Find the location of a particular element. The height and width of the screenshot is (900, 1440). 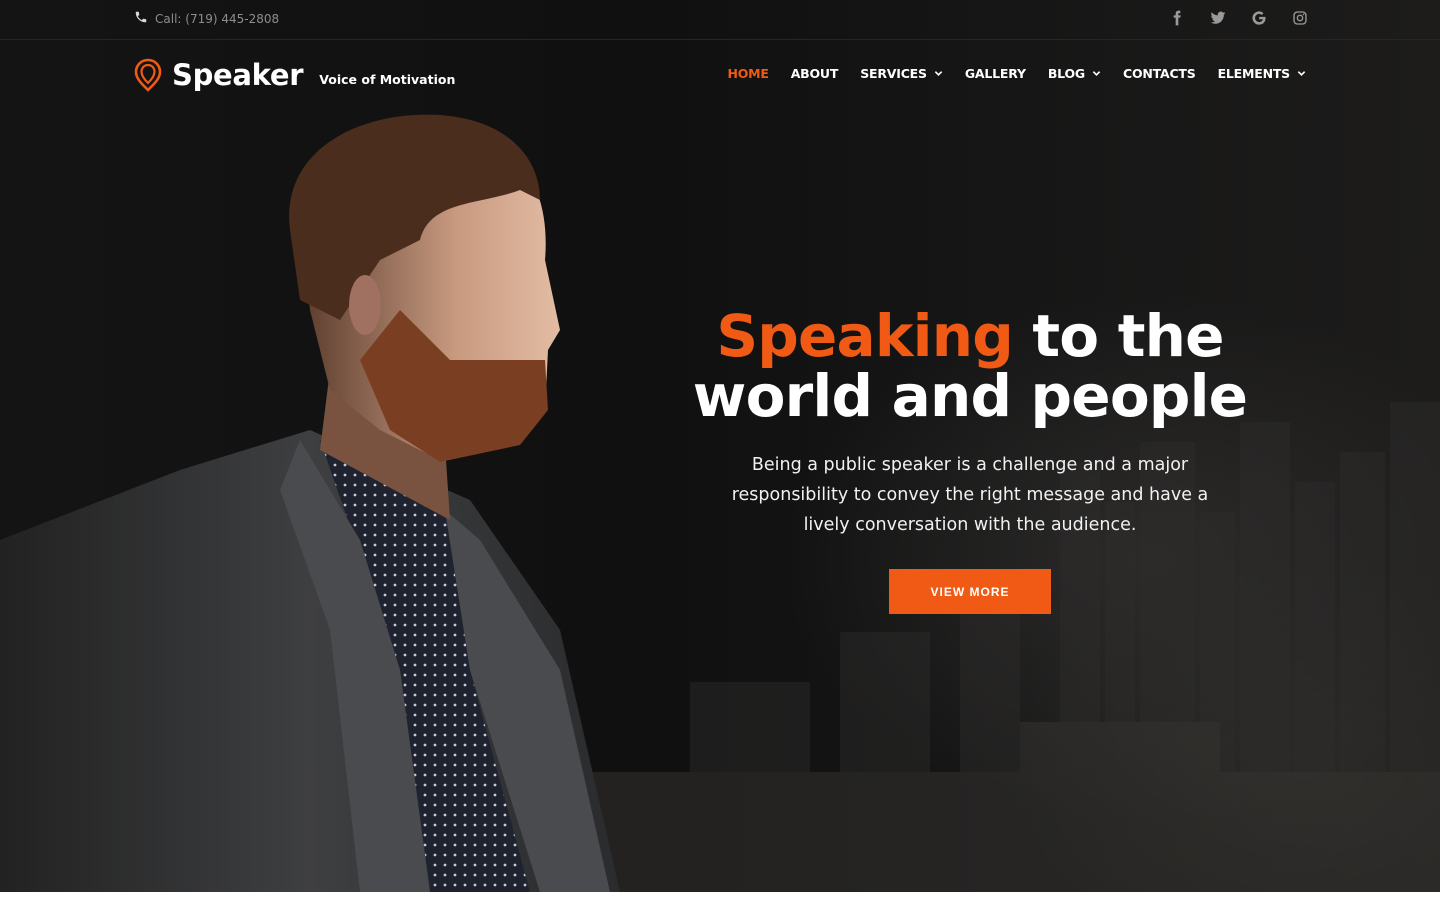

brand-name: Speaker is located at coordinates (238, 75).